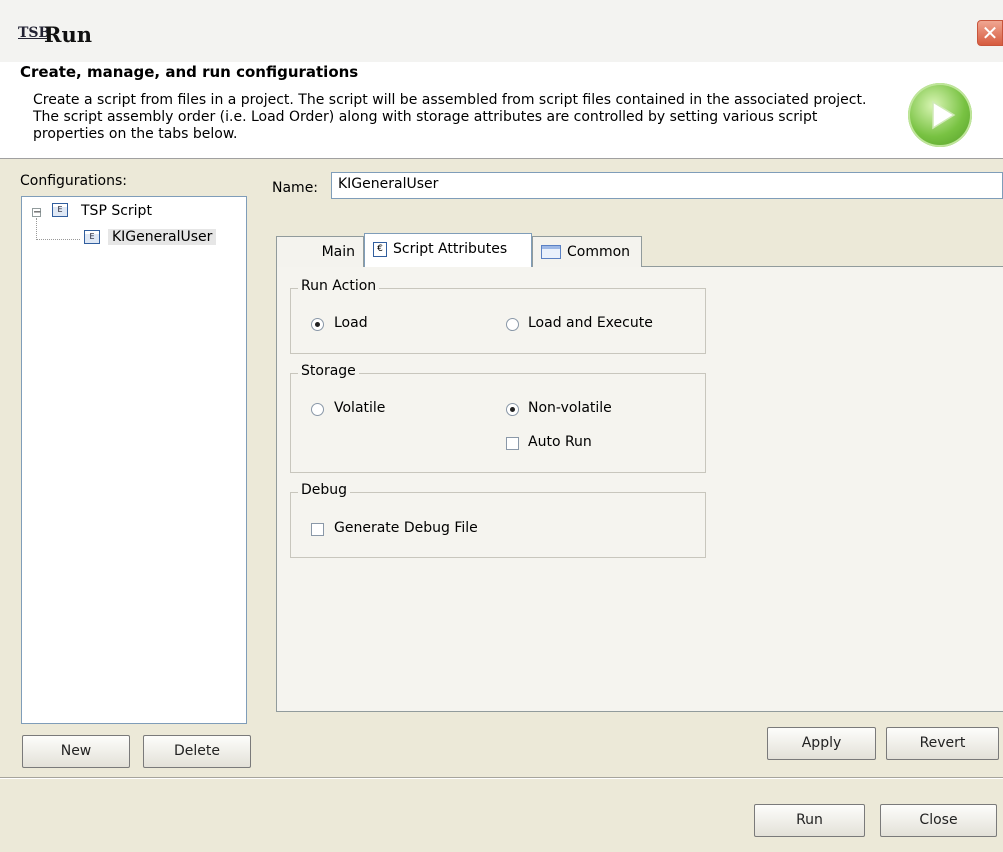 The height and width of the screenshot is (852, 1003). I want to click on revert-button: Revert, so click(942, 743).